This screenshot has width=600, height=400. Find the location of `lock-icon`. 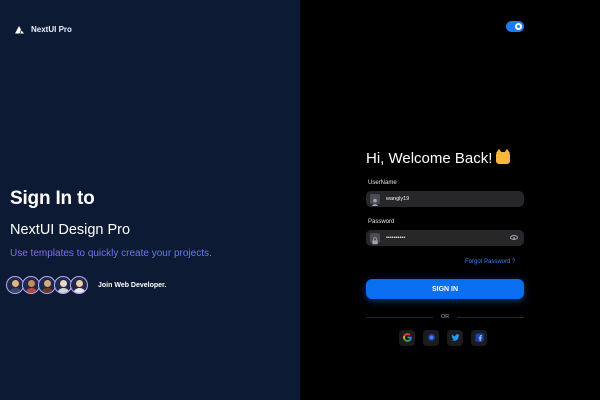

lock-icon is located at coordinates (375, 239).